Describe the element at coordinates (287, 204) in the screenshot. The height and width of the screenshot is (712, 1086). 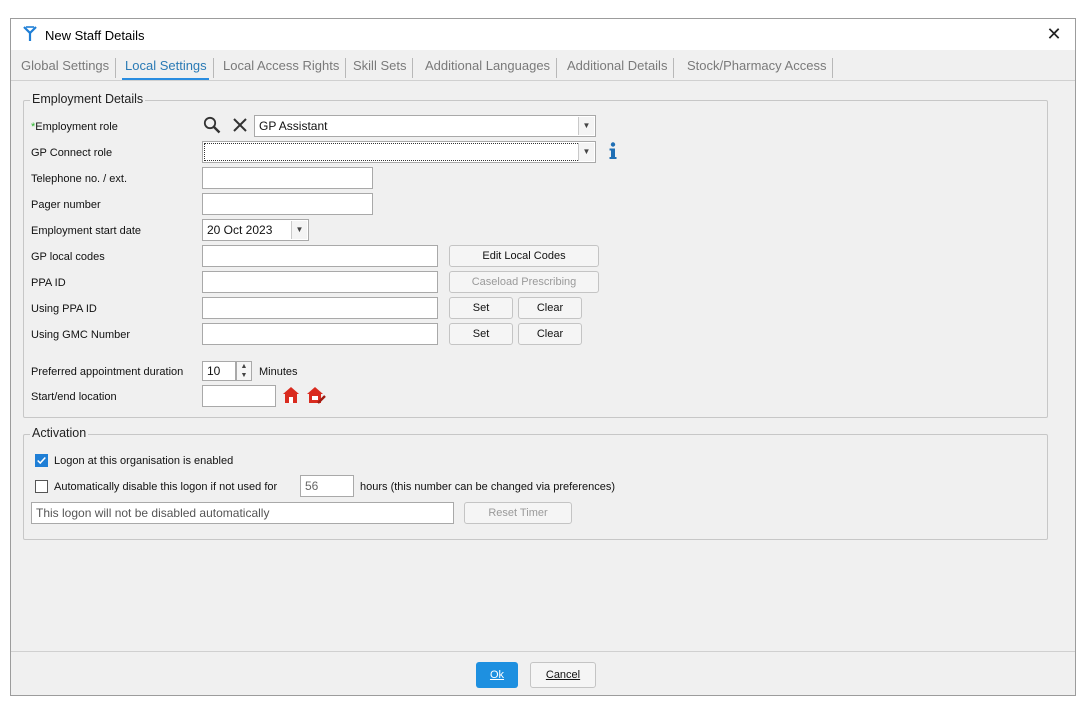
I see `pager-field` at that location.